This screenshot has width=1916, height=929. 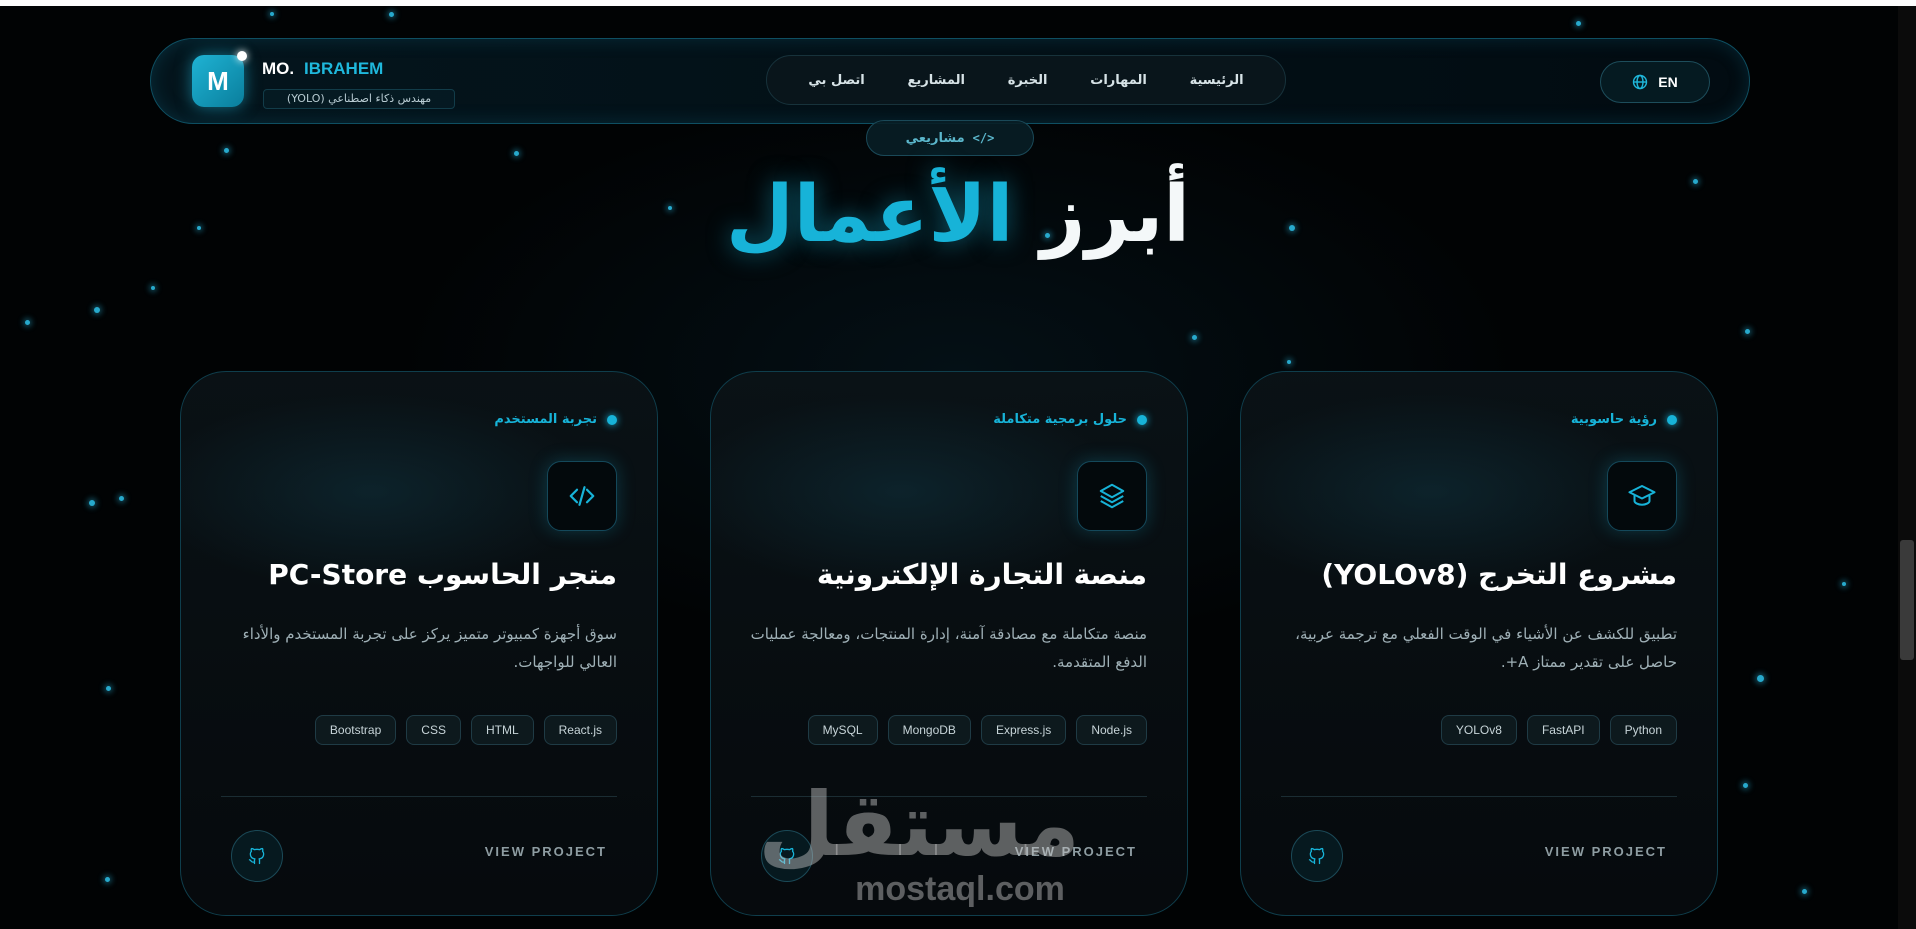 I want to click on tech-tag: Node.js, so click(x=1111, y=730).